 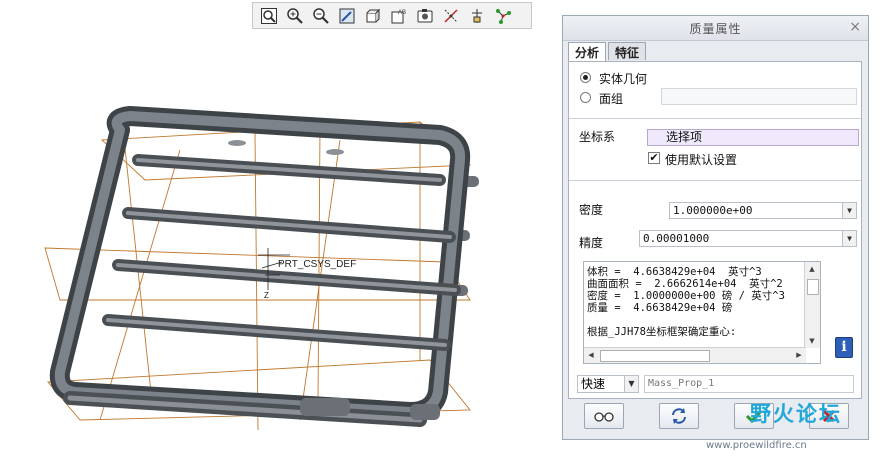 I want to click on csys-label: PRT_CSYS_DEF, so click(x=317, y=264).